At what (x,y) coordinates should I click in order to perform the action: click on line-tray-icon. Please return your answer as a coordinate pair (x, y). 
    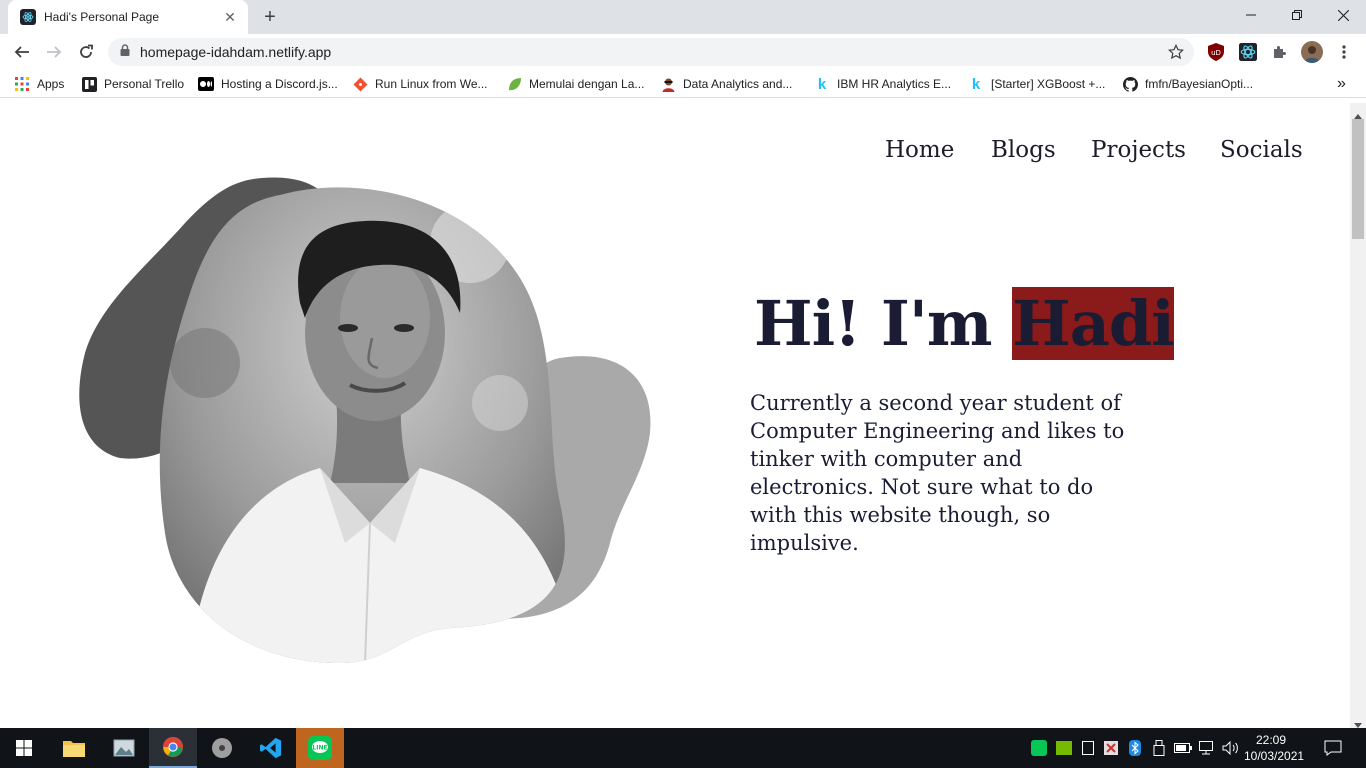
    Looking at the image, I should click on (1039, 748).